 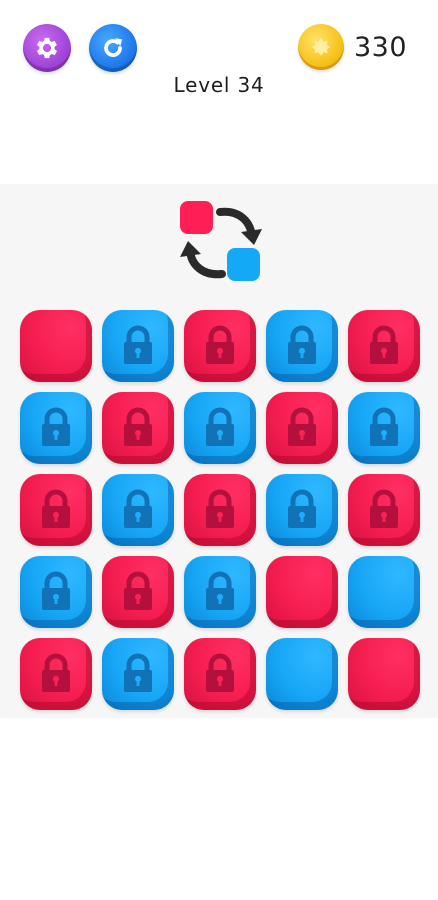 I want to click on level-title: Level 34, so click(x=219, y=85).